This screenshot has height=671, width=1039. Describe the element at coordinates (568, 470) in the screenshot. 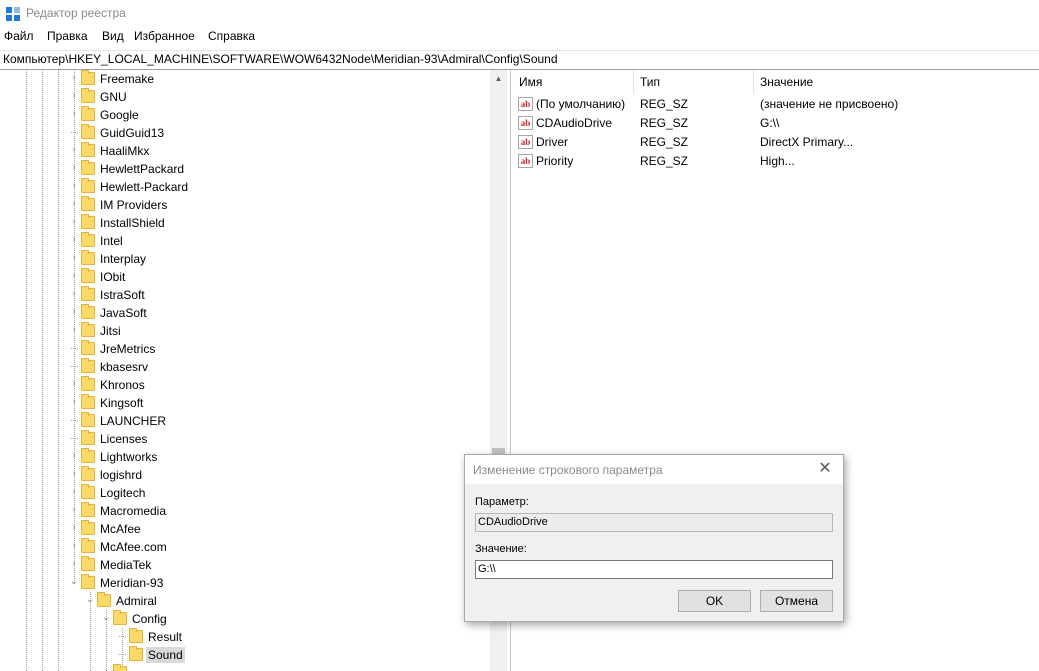

I see `dialog-title: Изменение строкового параметра` at that location.